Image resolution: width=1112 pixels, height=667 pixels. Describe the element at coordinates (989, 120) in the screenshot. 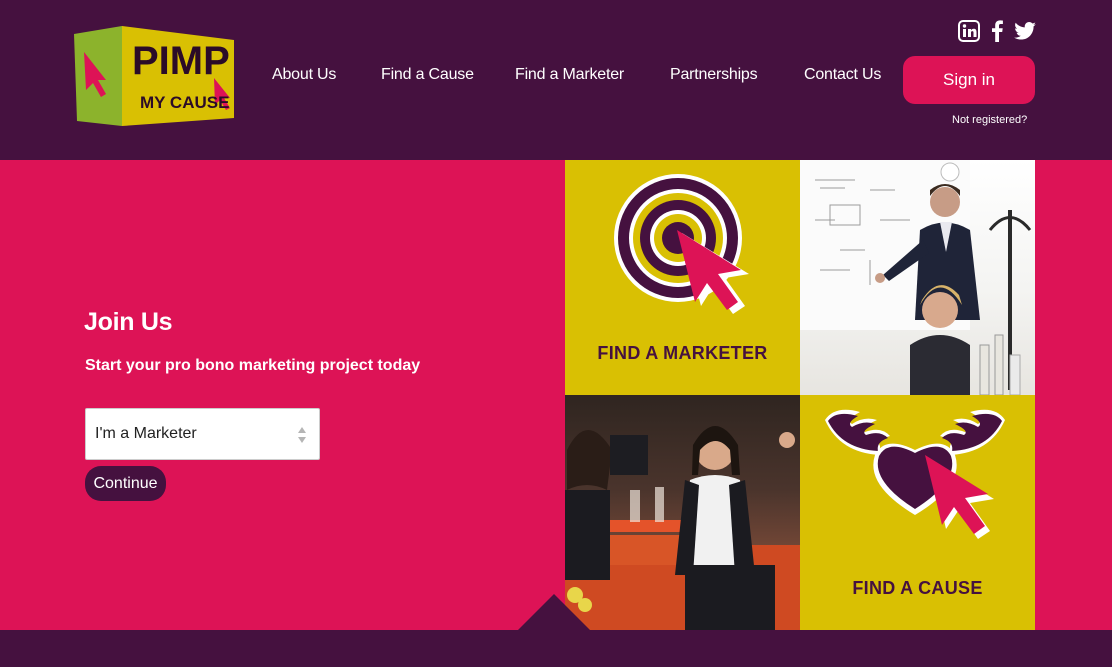

I see `not-registered-link: Not registered?` at that location.